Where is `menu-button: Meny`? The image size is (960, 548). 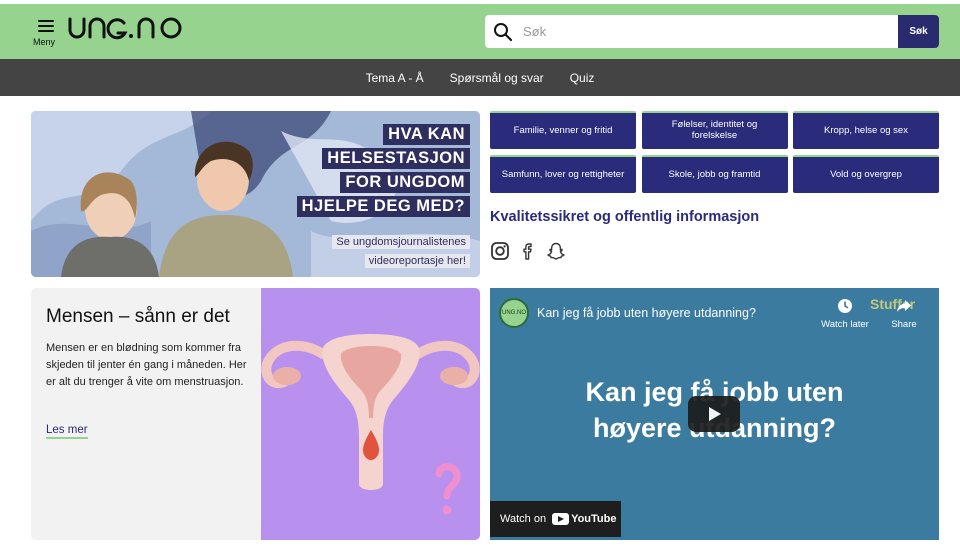 menu-button: Meny is located at coordinates (47, 35).